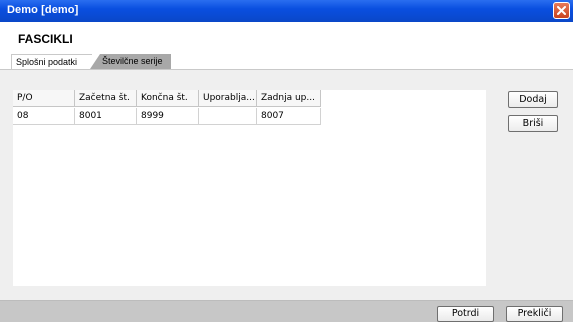 The image size is (573, 322). Describe the element at coordinates (47, 62) in the screenshot. I see `tab-label: Splošni podatki` at that location.